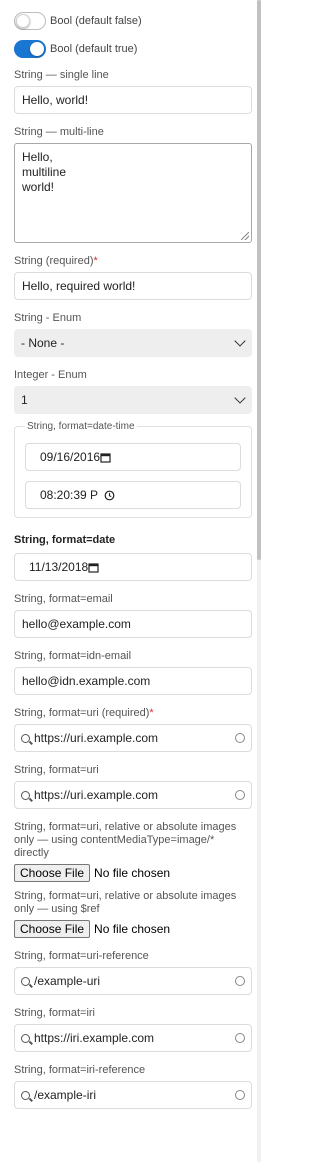 This screenshot has width=320, height=1162. I want to click on date-field-value: 11/13/2018, so click(59, 567).